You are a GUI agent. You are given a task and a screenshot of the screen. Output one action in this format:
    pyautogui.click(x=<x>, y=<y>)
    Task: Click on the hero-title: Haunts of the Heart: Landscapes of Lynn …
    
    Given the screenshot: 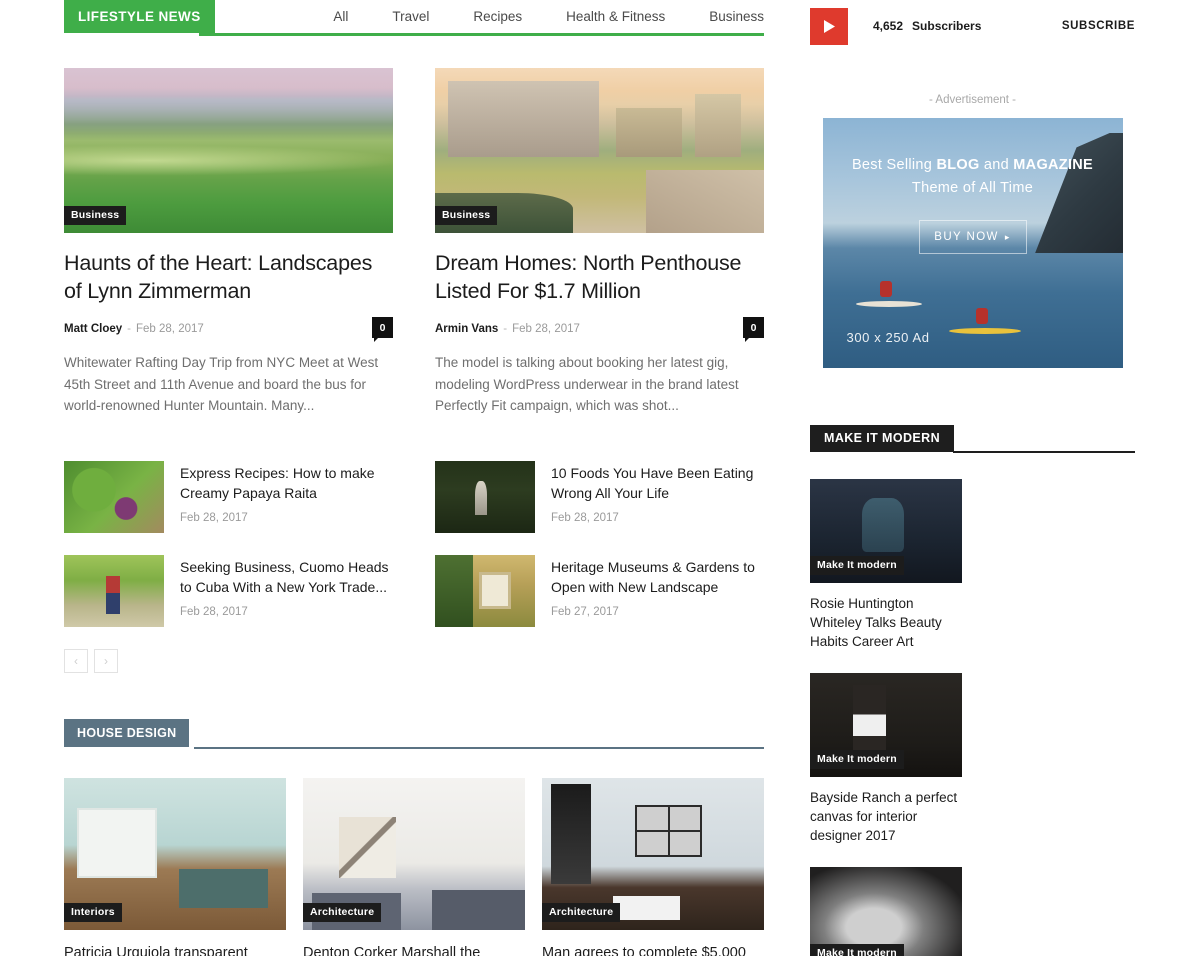 What is the action you would take?
    pyautogui.click(x=228, y=277)
    